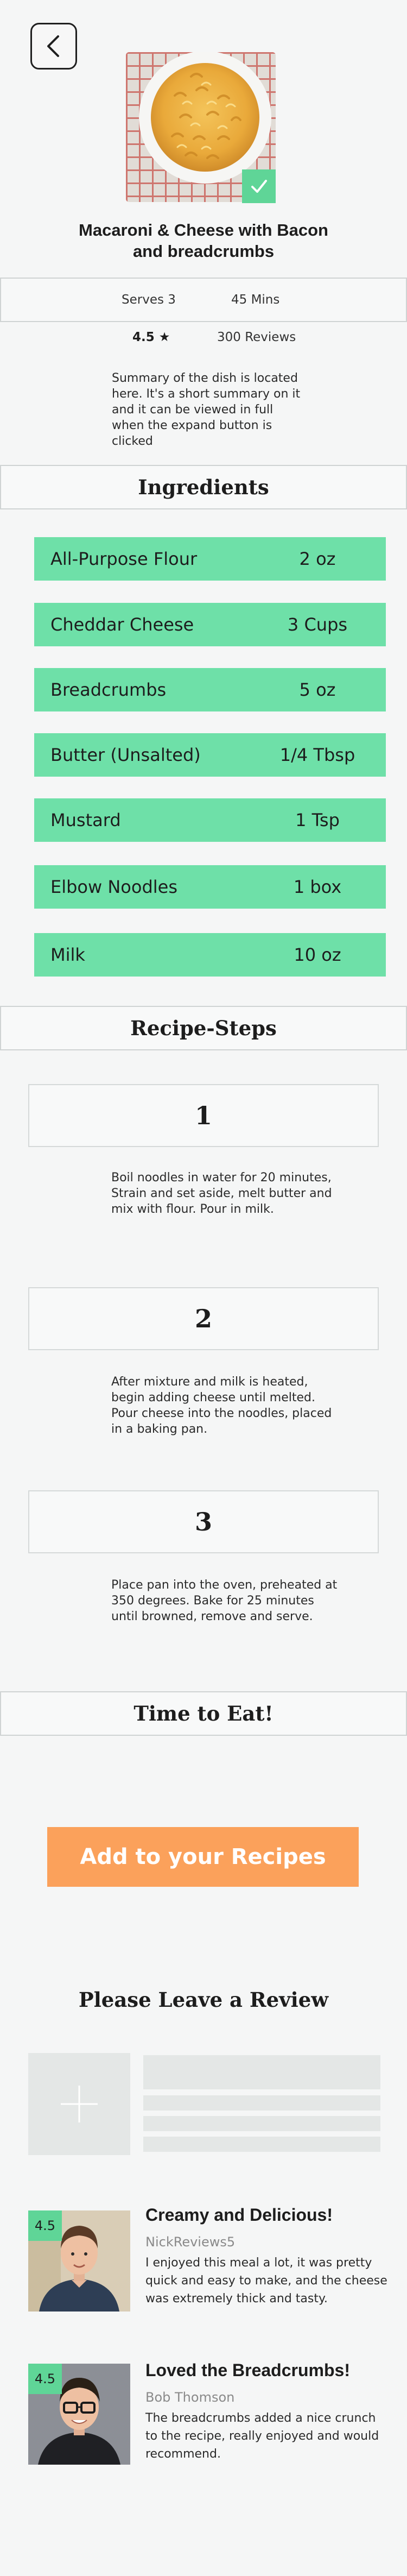 This screenshot has width=407, height=2576. What do you see at coordinates (203, 1857) in the screenshot?
I see `add-to-recipes-button: Add to your Recipes` at bounding box center [203, 1857].